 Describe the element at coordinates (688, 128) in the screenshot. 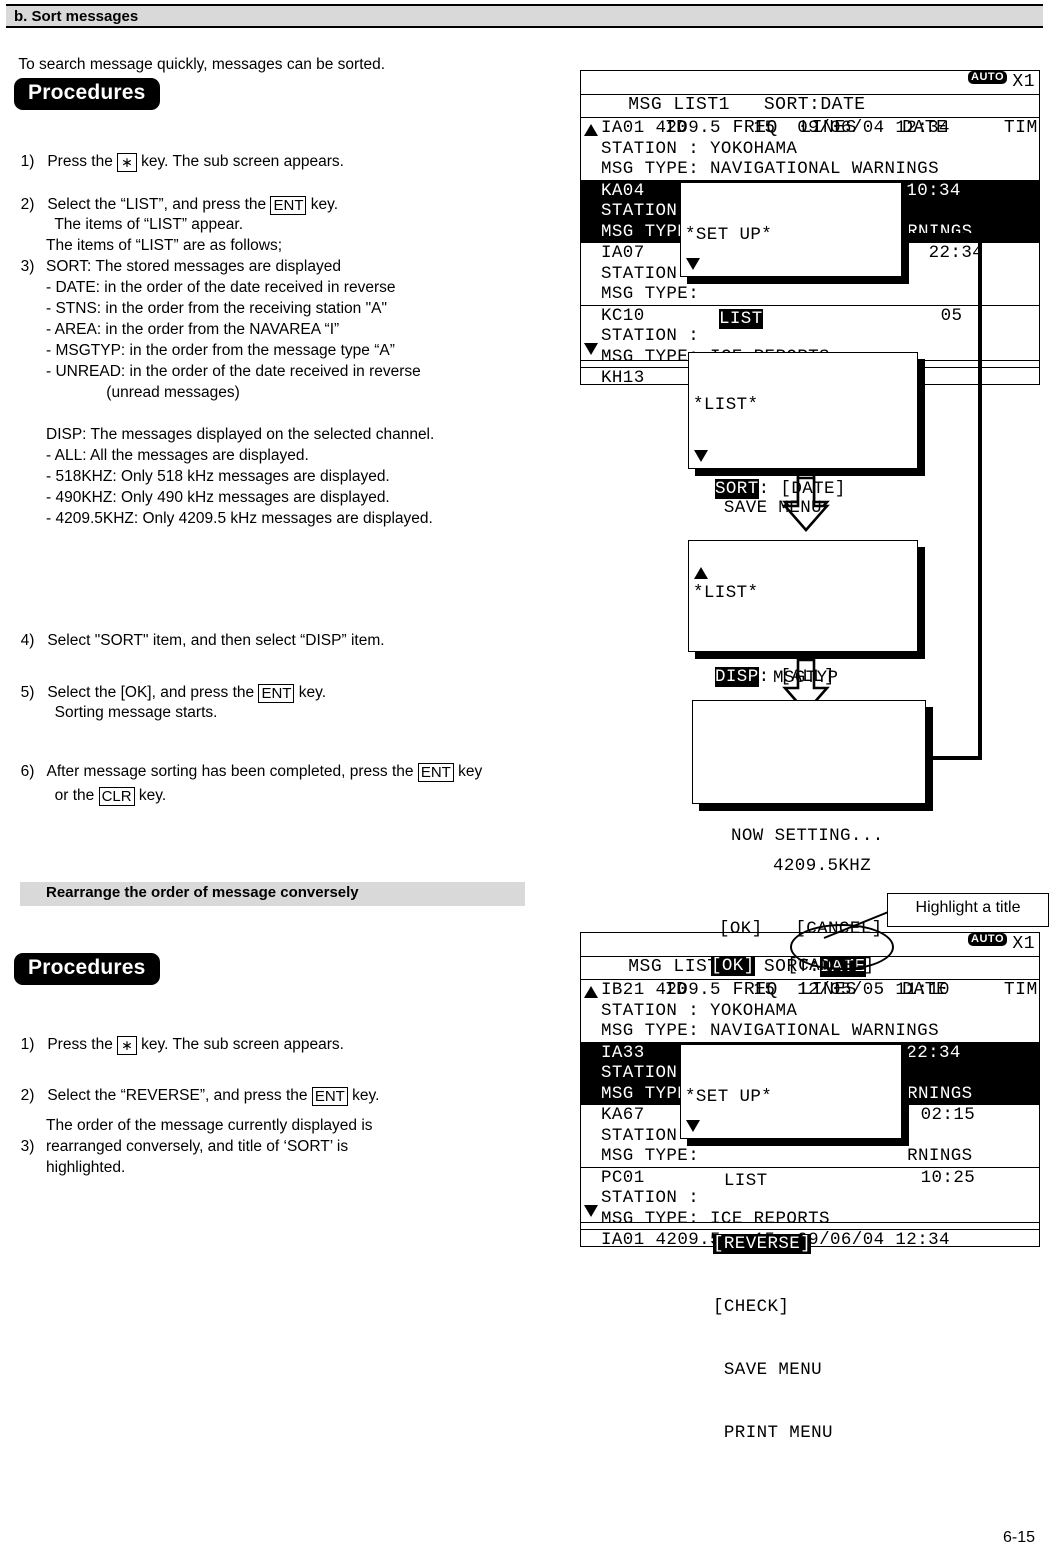

I see `message-freq: 4209.5` at that location.